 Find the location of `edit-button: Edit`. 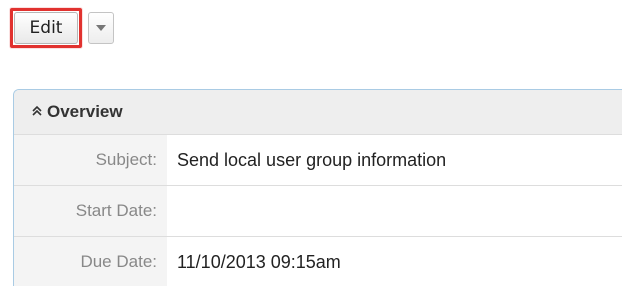

edit-button: Edit is located at coordinates (46, 28).